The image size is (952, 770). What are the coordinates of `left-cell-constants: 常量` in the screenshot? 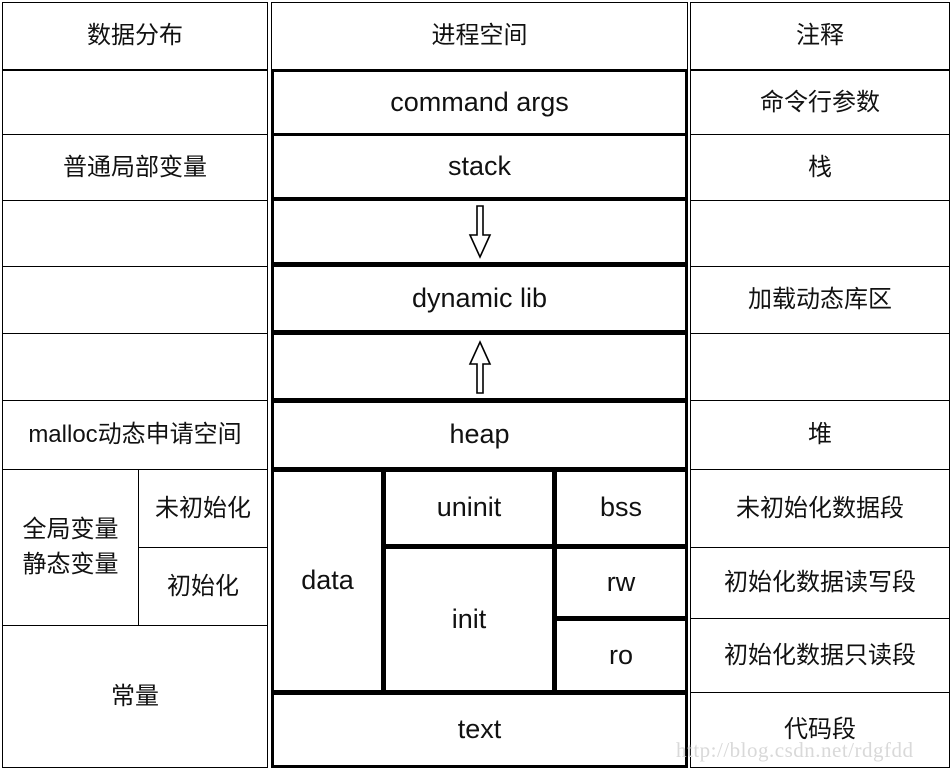 It's located at (135, 696).